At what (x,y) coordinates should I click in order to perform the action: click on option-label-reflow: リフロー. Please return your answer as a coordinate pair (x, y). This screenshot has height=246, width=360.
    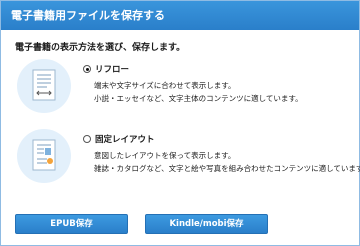
    Looking at the image, I should click on (112, 70).